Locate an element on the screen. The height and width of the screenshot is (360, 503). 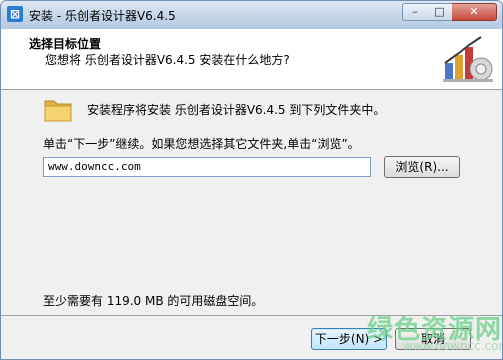
maximize-button: □ is located at coordinates (440, 12).